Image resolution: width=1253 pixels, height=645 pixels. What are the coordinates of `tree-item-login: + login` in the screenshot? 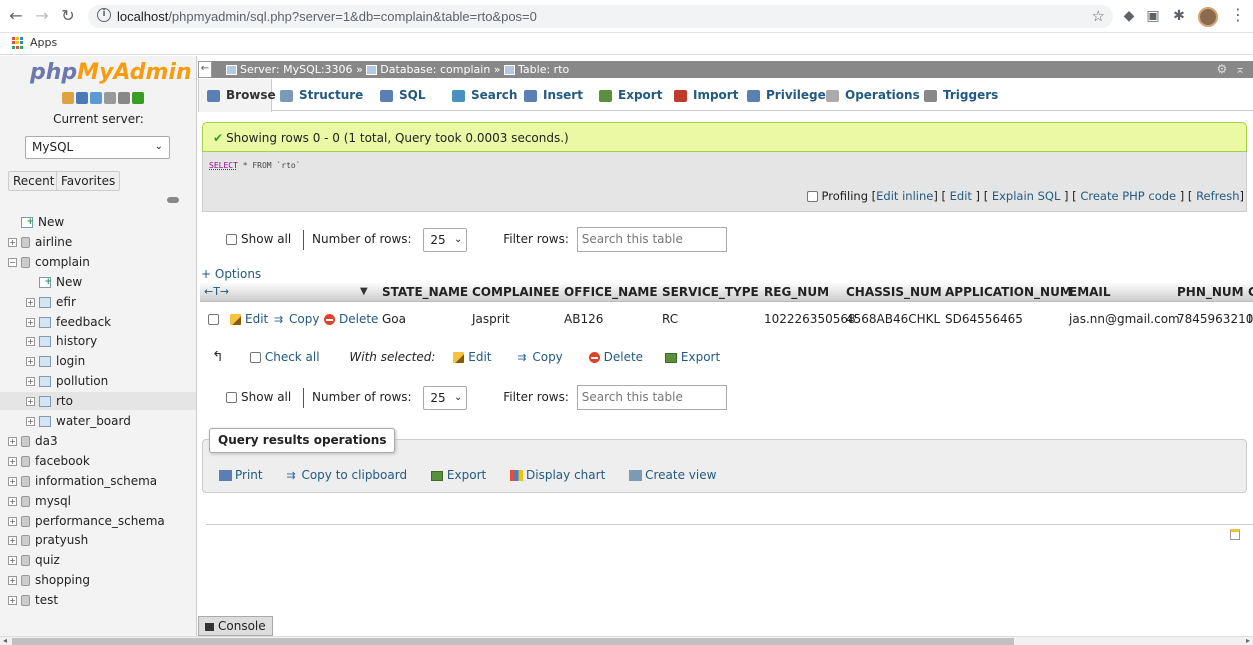 It's located at (98, 361).